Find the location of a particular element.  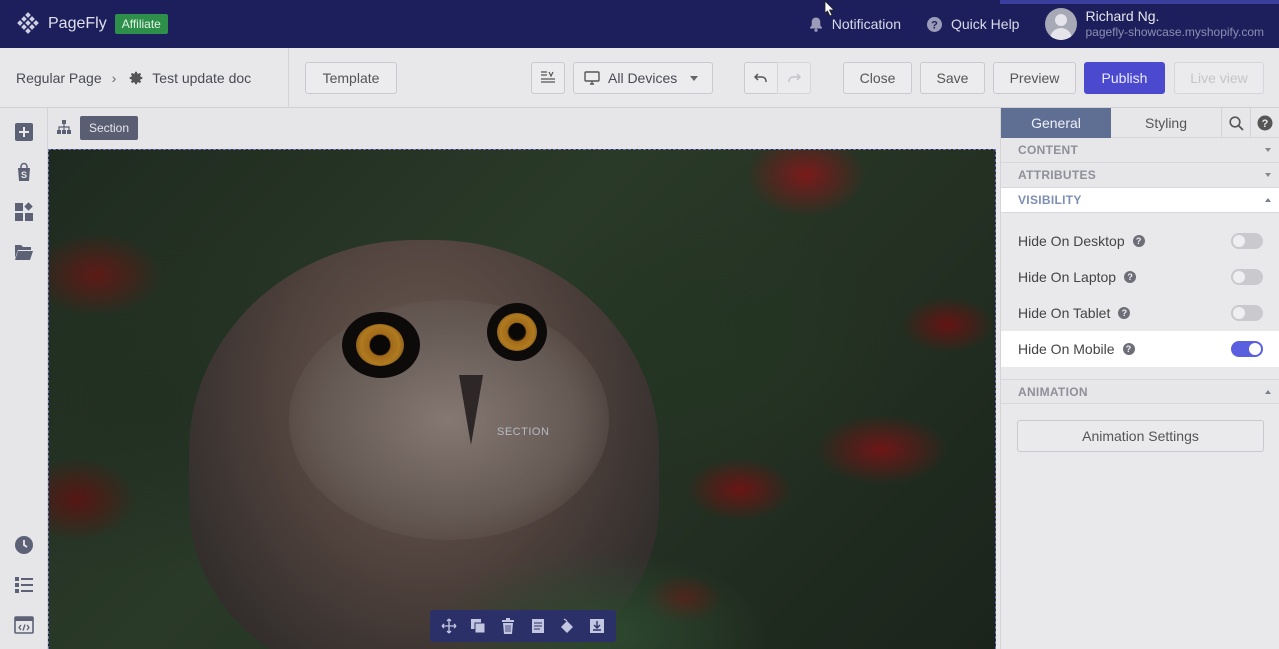

visibility-section-title: VISIBILITY is located at coordinates (1050, 200).